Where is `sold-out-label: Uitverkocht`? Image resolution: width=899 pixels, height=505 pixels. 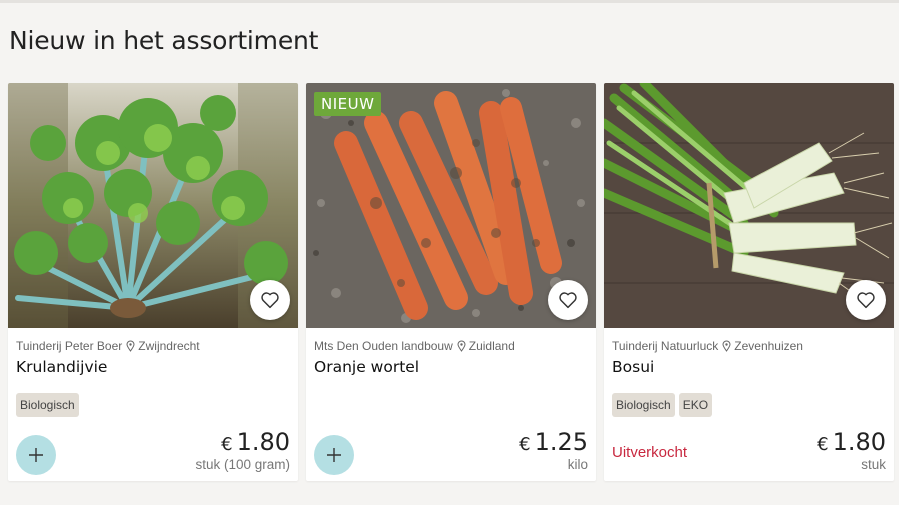 sold-out-label: Uitverkocht is located at coordinates (650, 452).